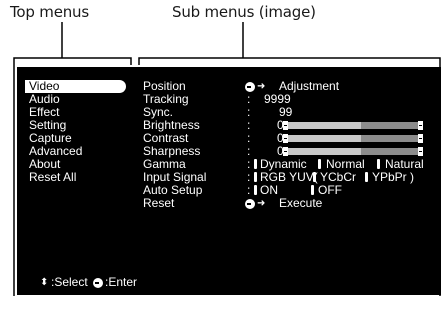 This screenshot has height=310, width=446. I want to click on top-menu-item-reset-all: Reset All, so click(52, 177).